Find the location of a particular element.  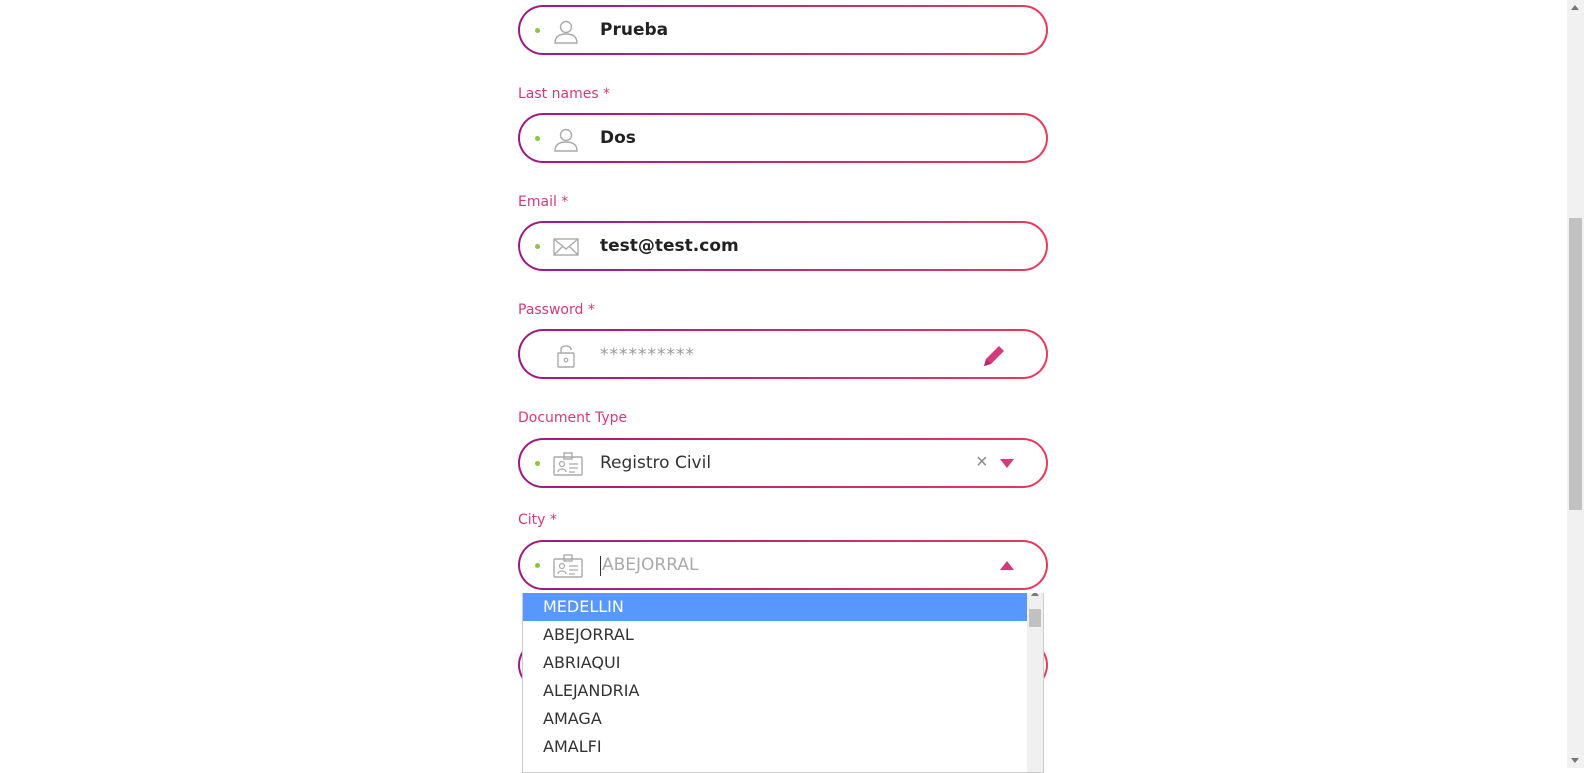

last-names-label: Last names * is located at coordinates (564, 94).